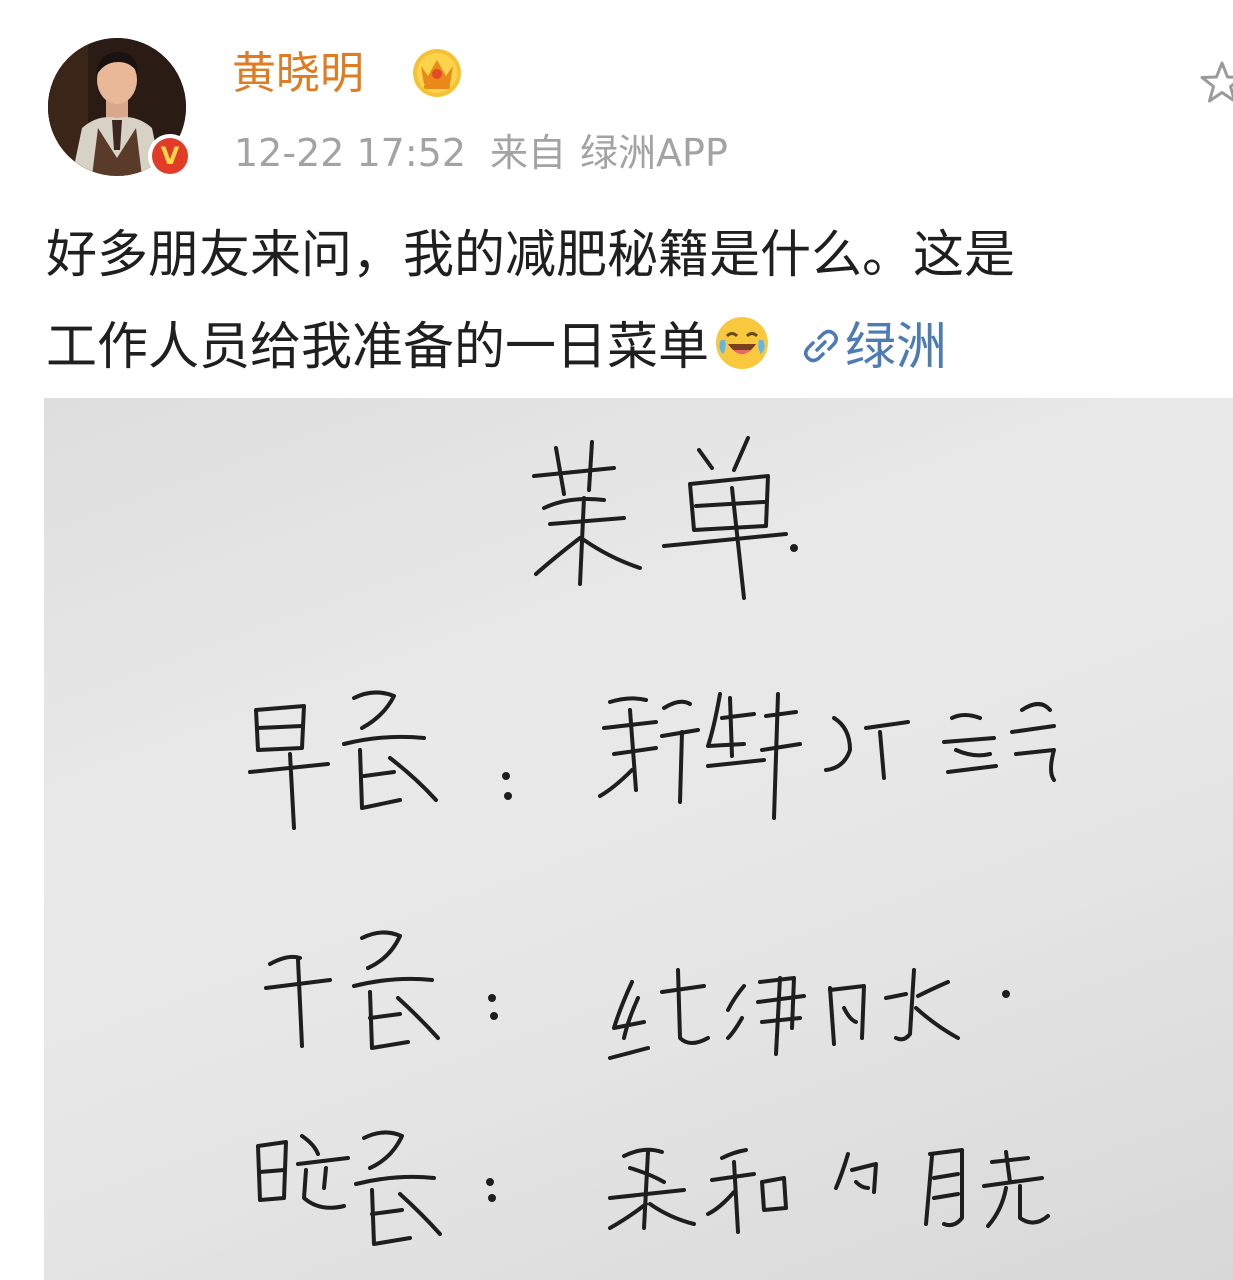 This screenshot has height=1280, width=1233. I want to click on verified-v-icon: V, so click(170, 156).